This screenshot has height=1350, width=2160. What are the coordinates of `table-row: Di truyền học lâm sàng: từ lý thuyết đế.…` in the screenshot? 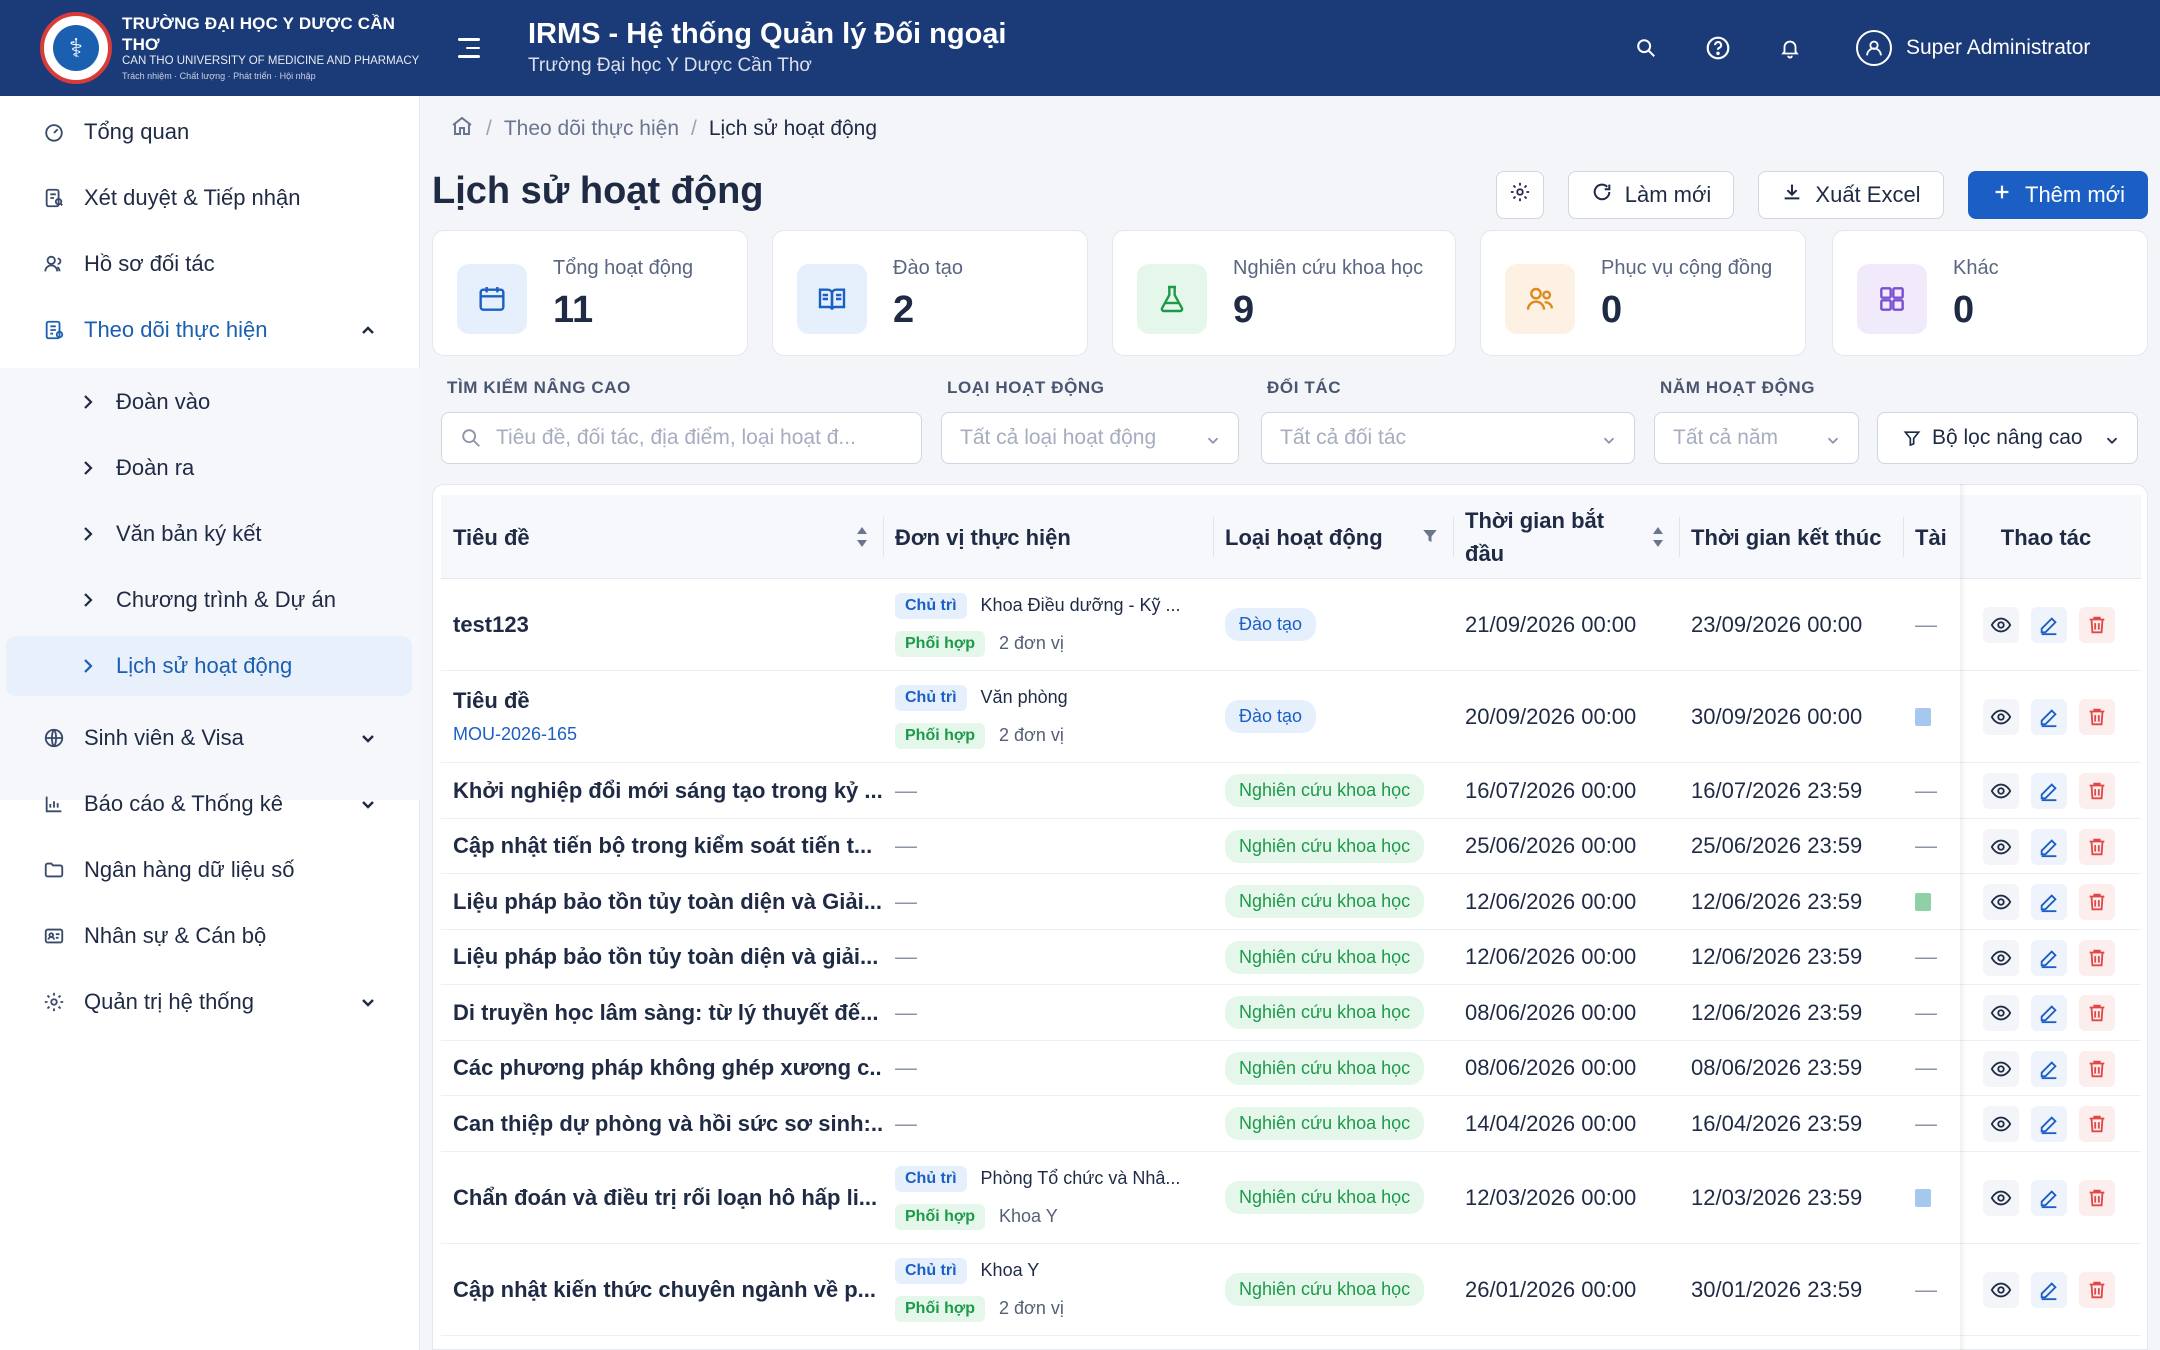 It's located at (1291, 1013).